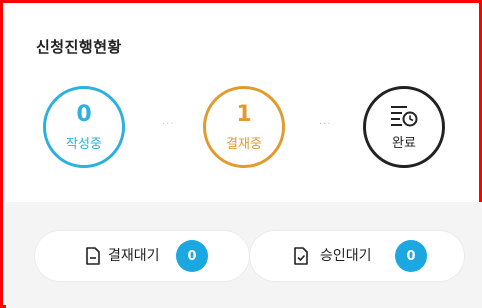 The image size is (482, 308). What do you see at coordinates (93, 256) in the screenshot?
I see `document-icon` at bounding box center [93, 256].